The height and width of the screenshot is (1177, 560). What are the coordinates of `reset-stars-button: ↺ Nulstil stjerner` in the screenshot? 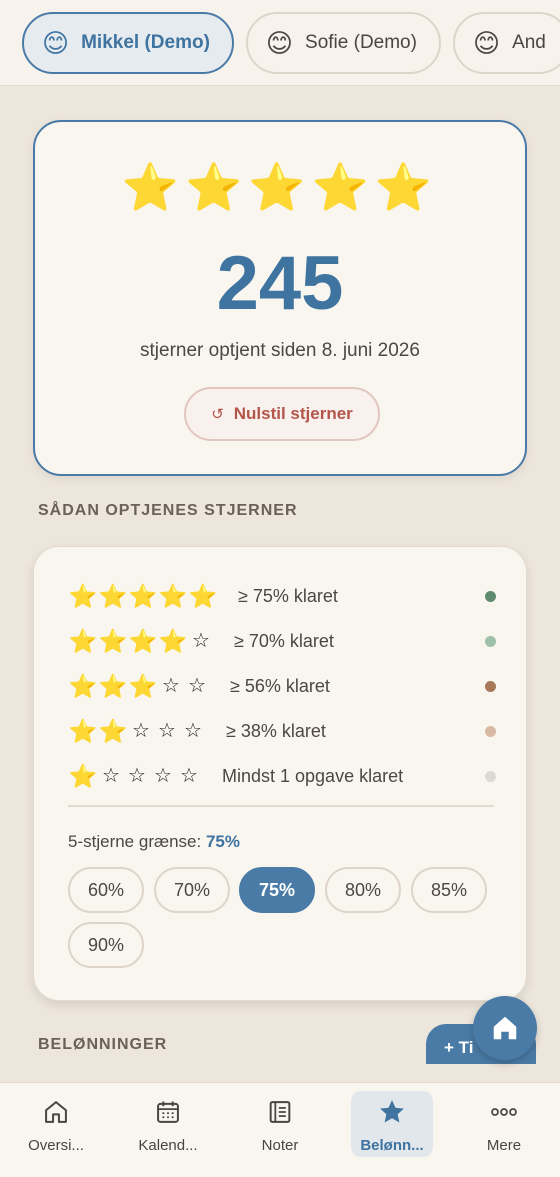 It's located at (282, 414).